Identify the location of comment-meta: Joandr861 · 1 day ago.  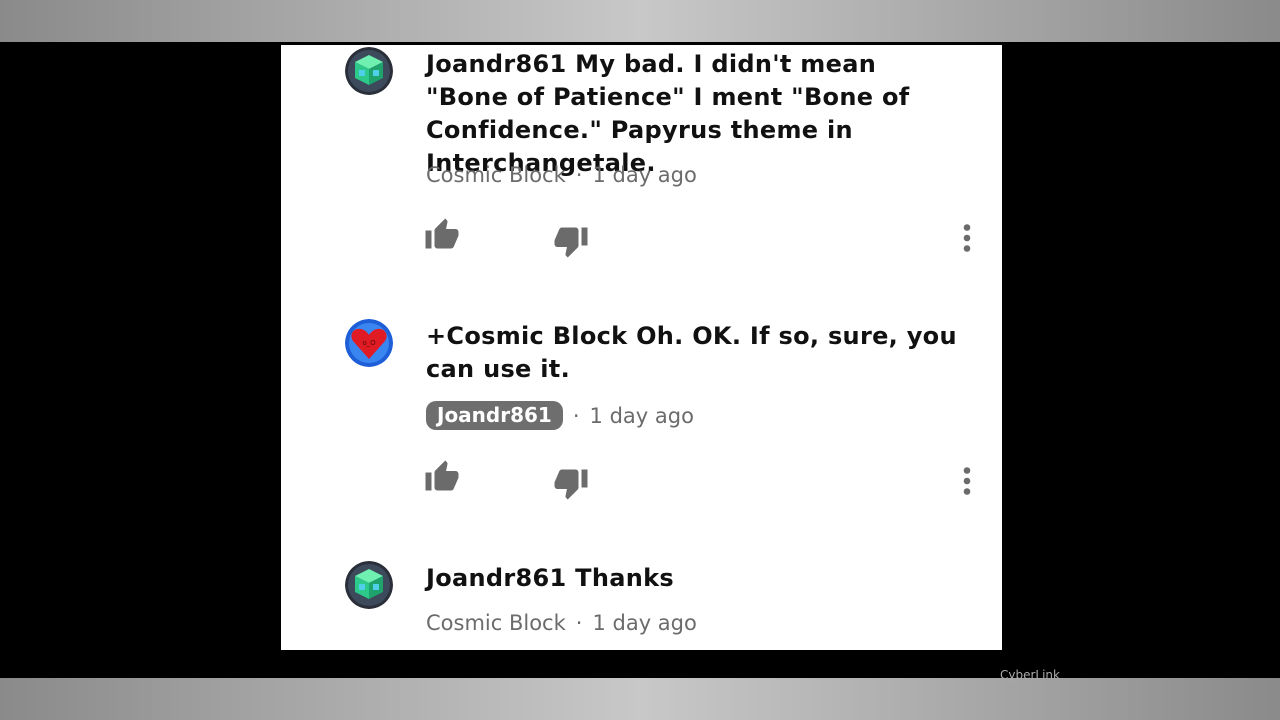
(560, 415).